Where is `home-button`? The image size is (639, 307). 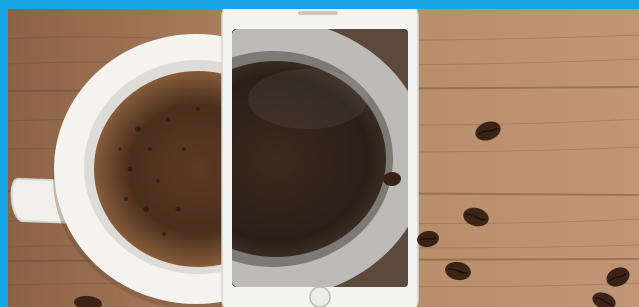 home-button is located at coordinates (320, 296).